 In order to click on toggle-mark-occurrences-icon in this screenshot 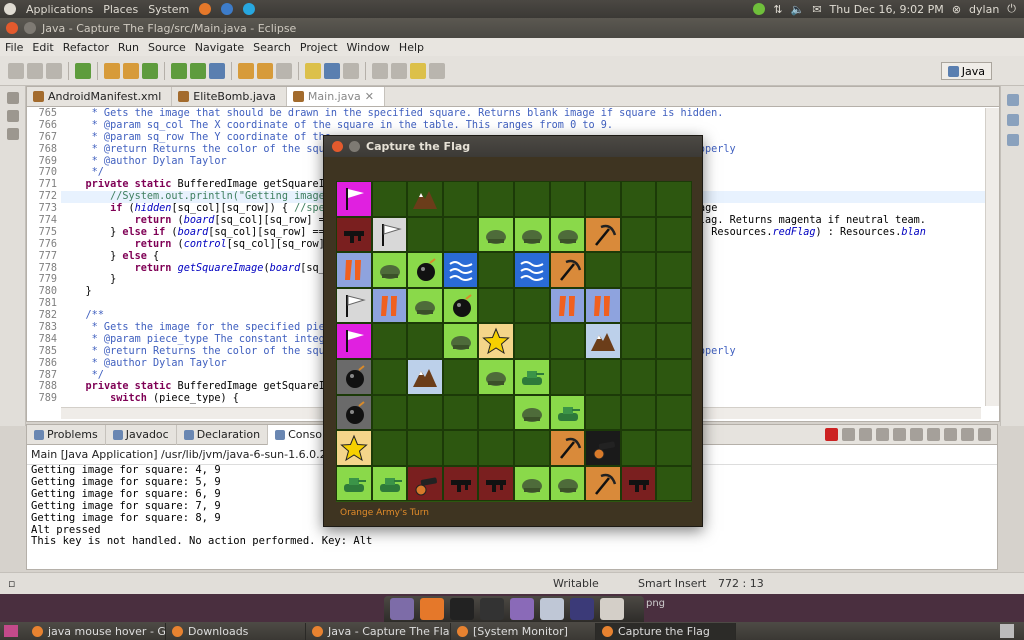, I will do `click(313, 70)`.